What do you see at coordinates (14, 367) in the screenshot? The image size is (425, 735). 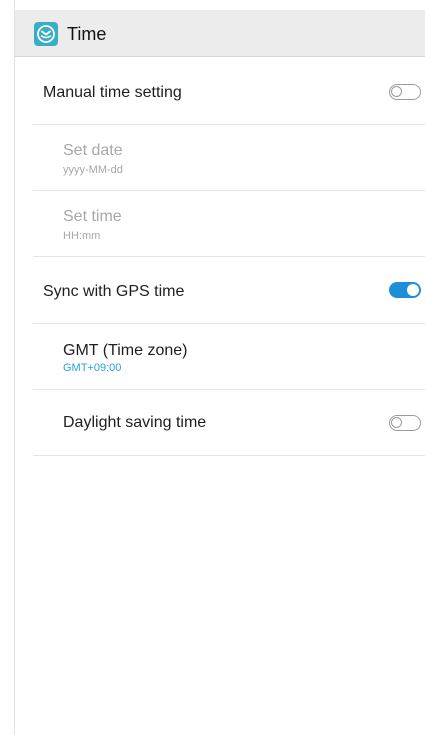 I see `left-border` at bounding box center [14, 367].